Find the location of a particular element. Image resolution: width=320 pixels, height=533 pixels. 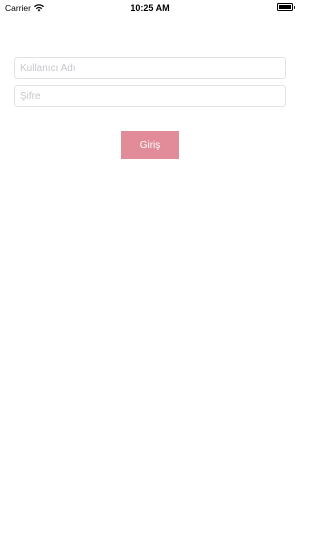

status-time: 10:25 AM is located at coordinates (150, 8).